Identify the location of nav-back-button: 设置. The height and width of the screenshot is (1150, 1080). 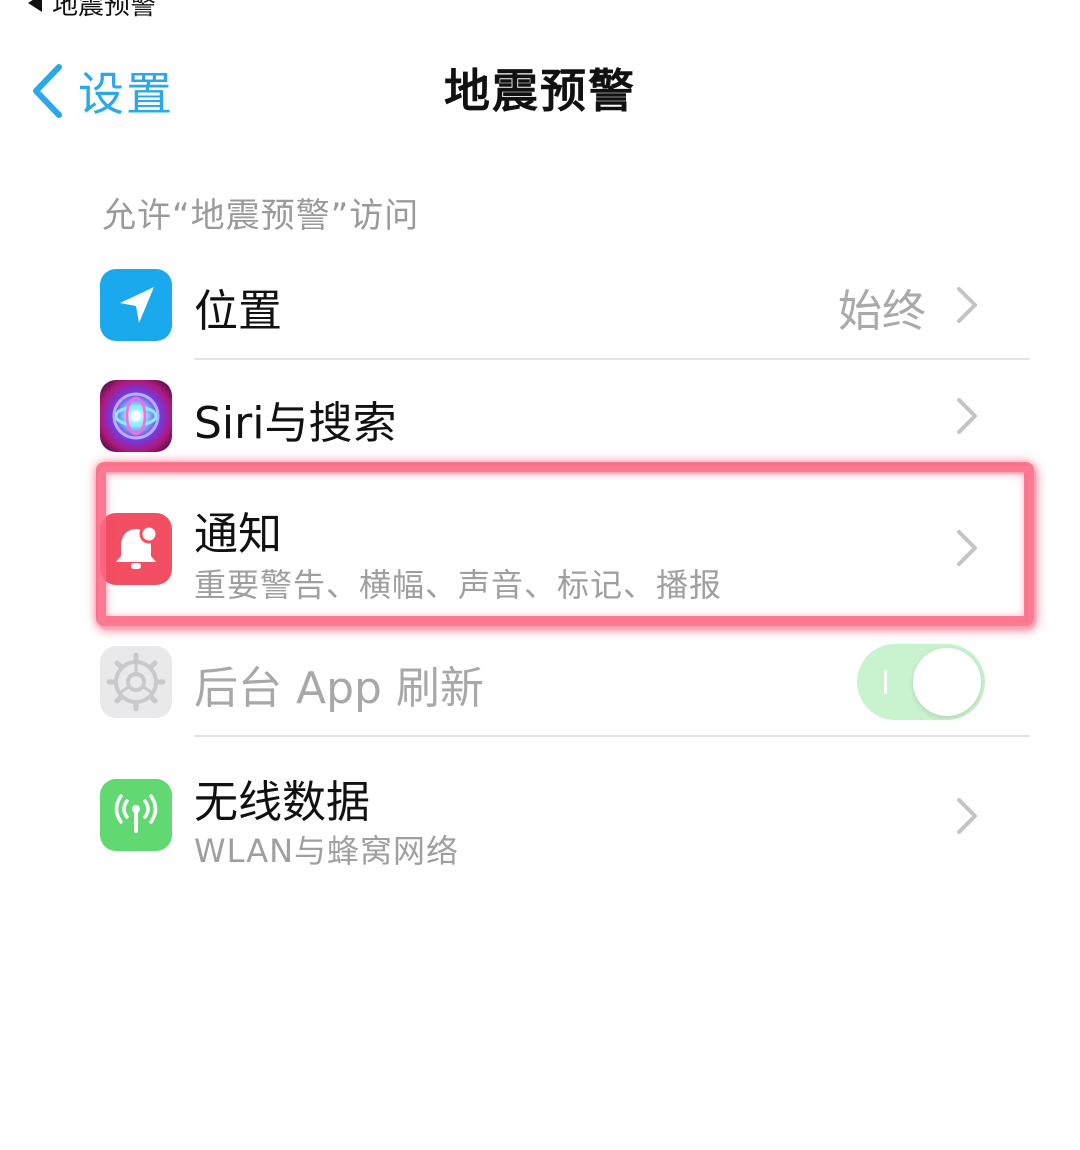
(102, 91).